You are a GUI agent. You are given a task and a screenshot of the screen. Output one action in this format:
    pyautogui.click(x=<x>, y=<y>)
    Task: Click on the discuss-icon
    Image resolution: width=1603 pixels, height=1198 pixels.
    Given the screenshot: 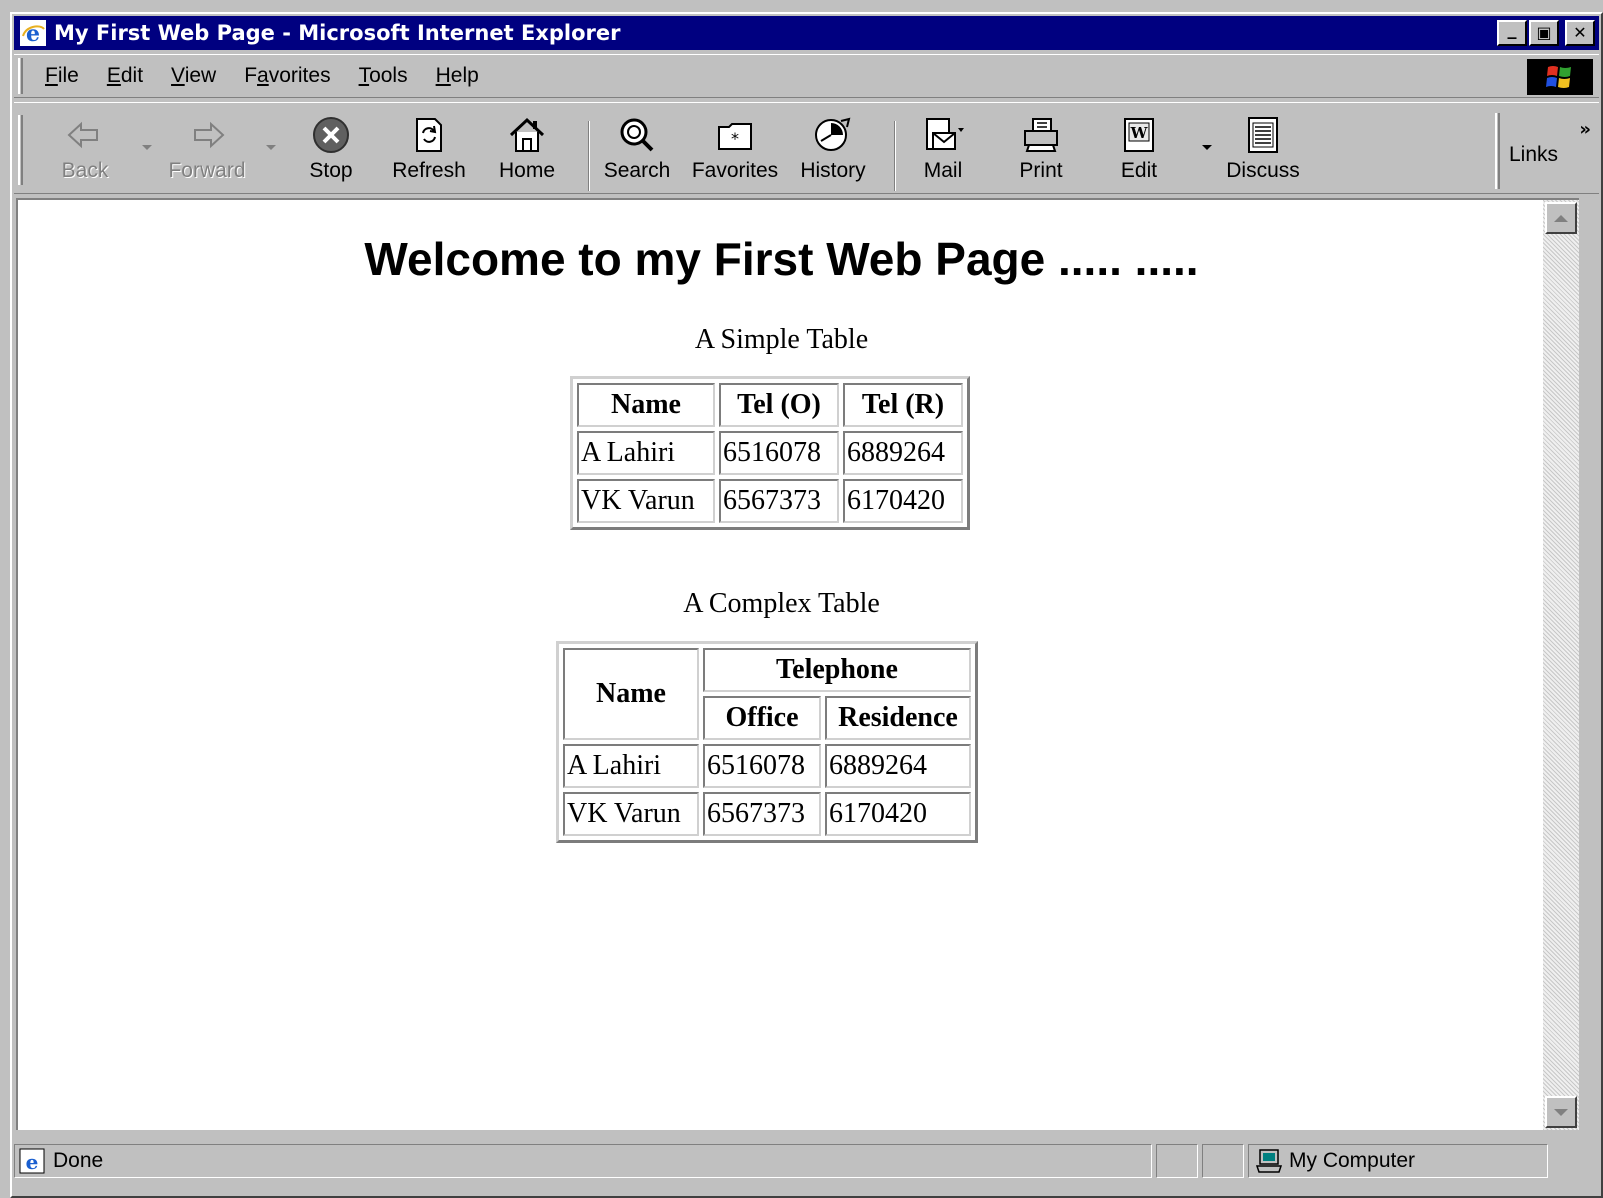 What is the action you would take?
    pyautogui.click(x=1263, y=135)
    